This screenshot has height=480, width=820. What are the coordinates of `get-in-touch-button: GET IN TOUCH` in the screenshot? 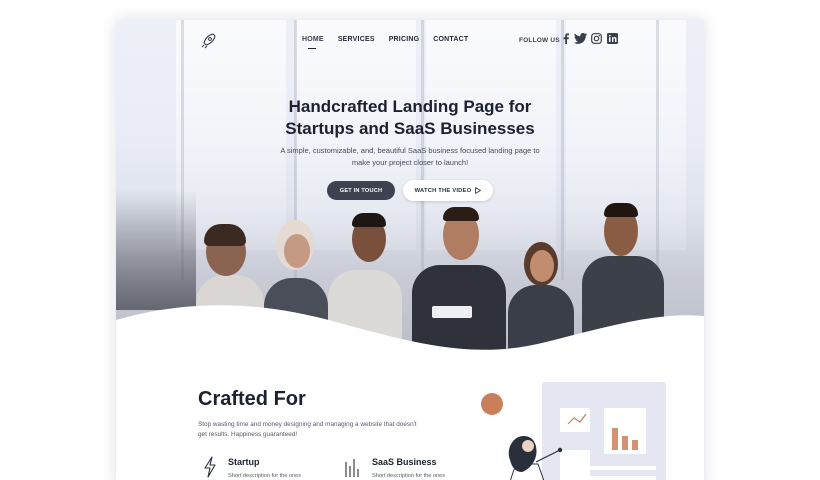 It's located at (361, 190).